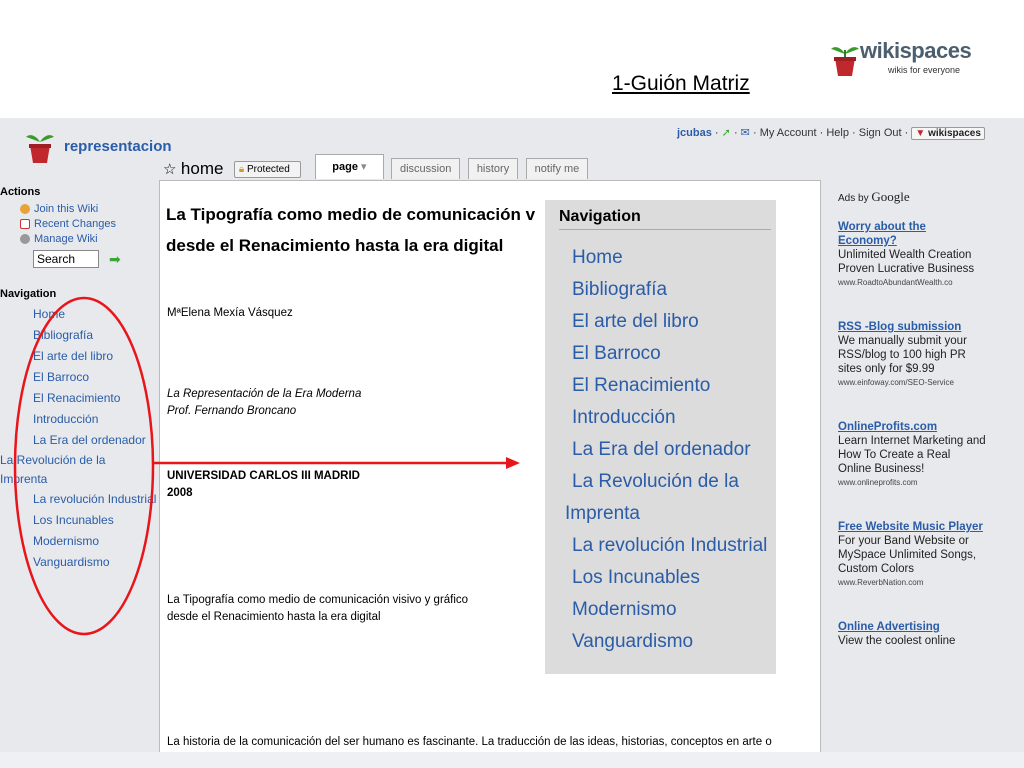 The height and width of the screenshot is (768, 1024). I want to click on nav-link-revolucion-industrial: La revolución Industrial, so click(79, 499).